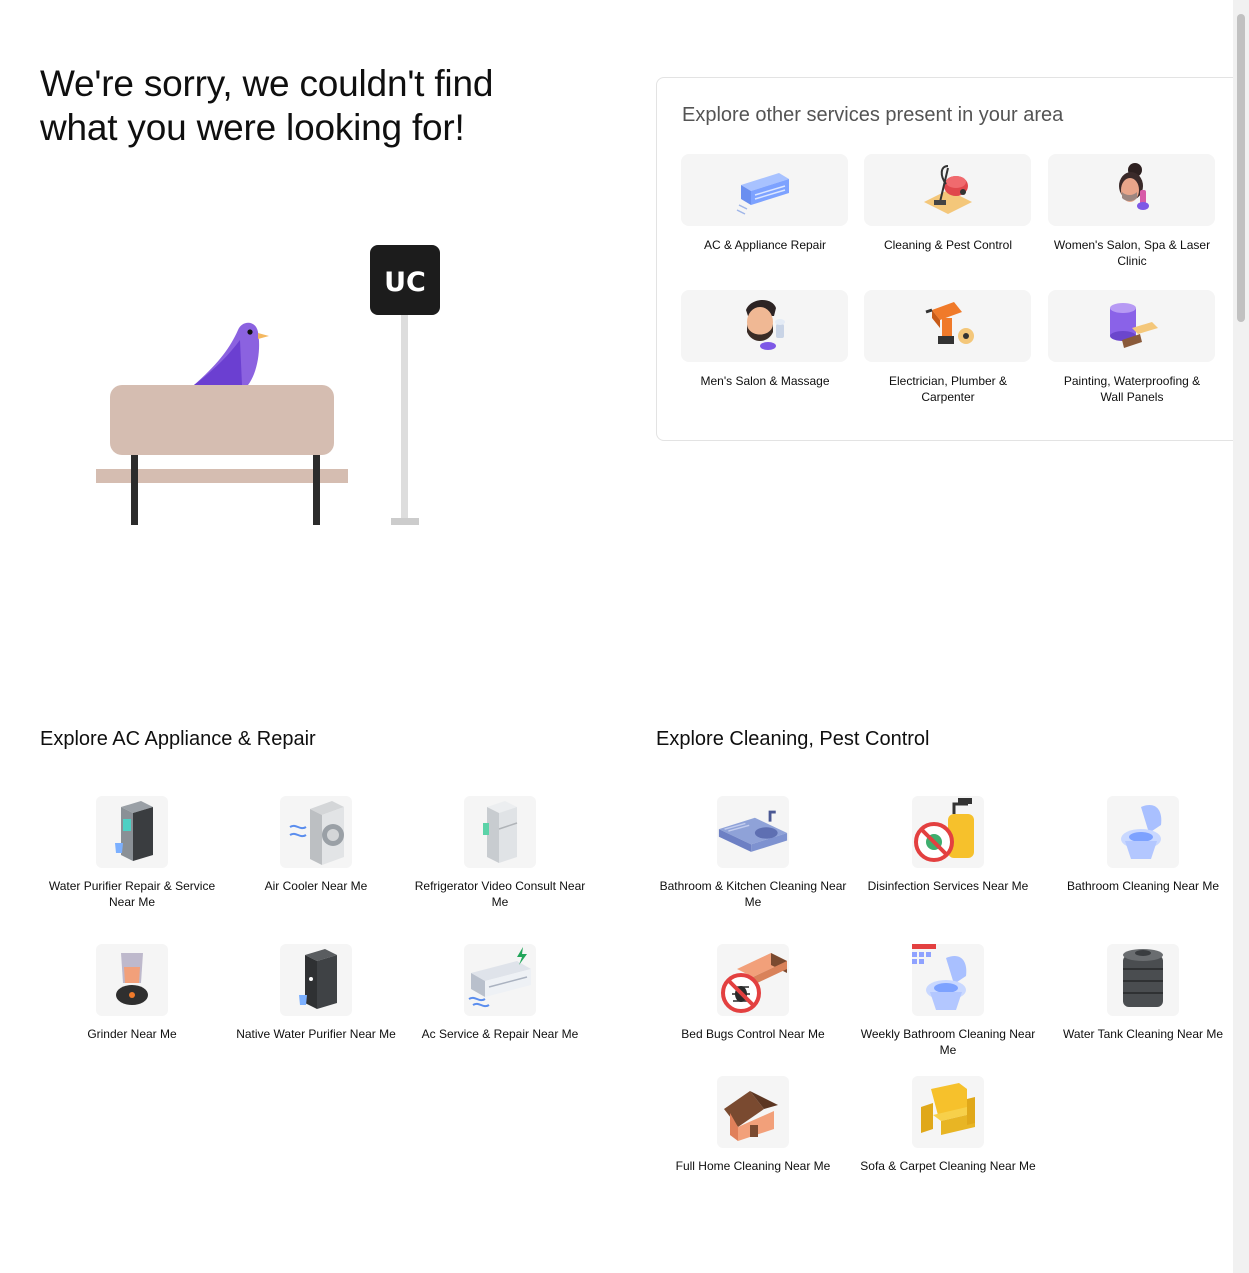 This screenshot has height=1273, width=1249. I want to click on item-ac-service: Ac Service & Repair Near Me, so click(500, 993).